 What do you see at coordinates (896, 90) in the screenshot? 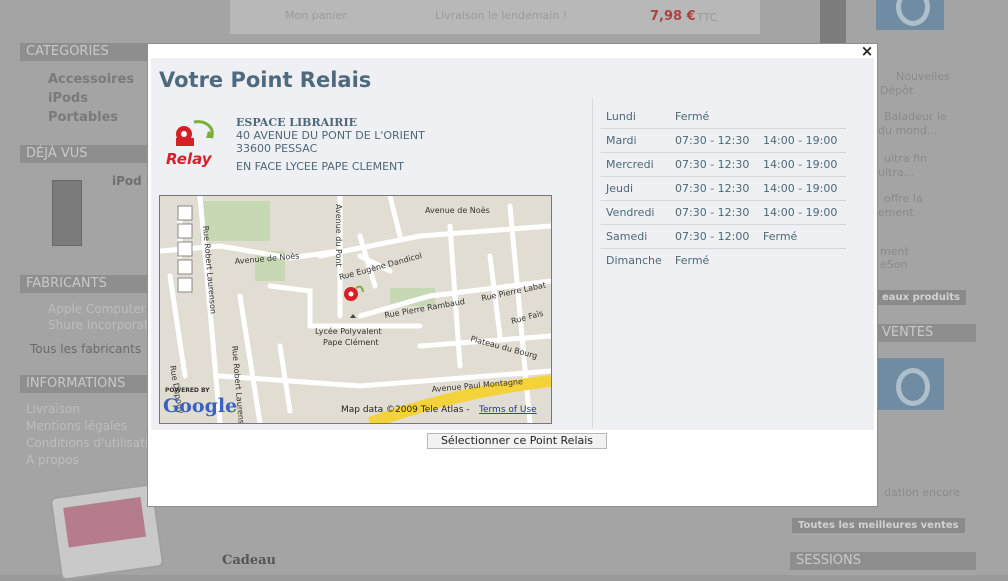
I see `right-link-2: Dépôt` at bounding box center [896, 90].